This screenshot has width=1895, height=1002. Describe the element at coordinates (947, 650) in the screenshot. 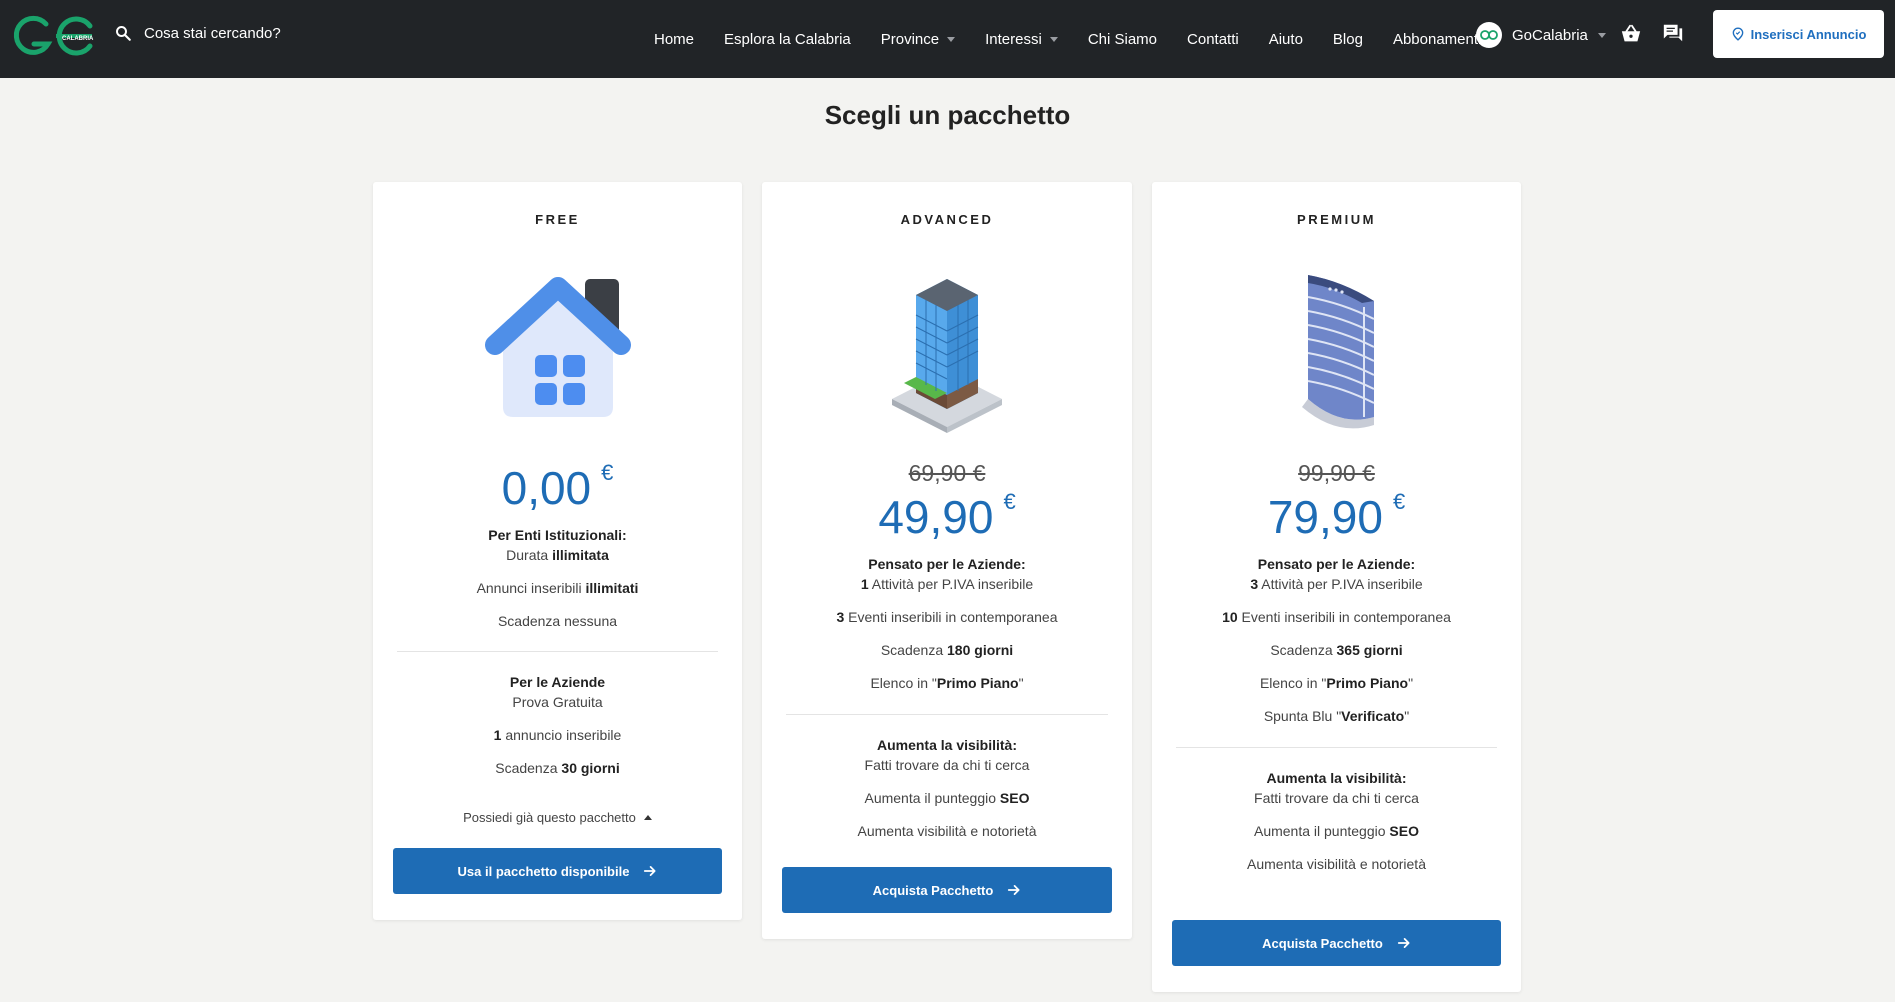

I see `feature-line: Scadenza 180 giorni` at that location.